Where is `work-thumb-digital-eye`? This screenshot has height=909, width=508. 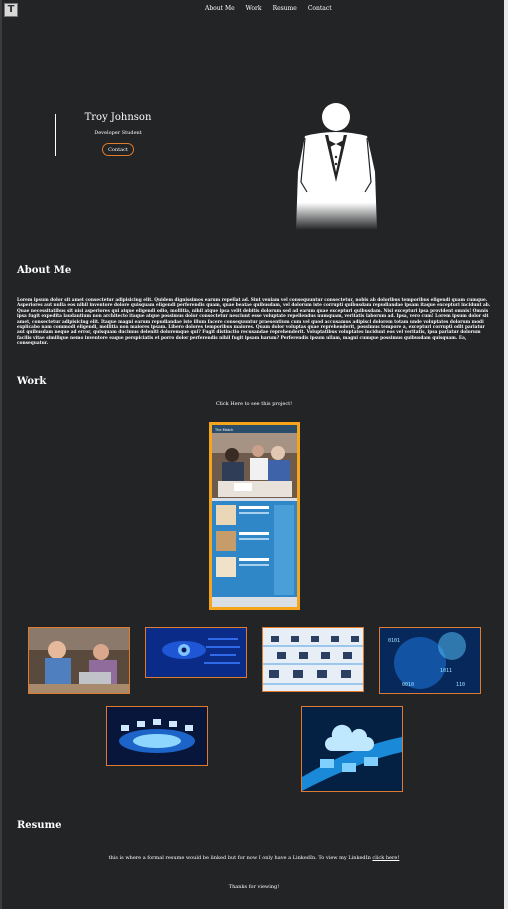 work-thumb-digital-eye is located at coordinates (196, 652).